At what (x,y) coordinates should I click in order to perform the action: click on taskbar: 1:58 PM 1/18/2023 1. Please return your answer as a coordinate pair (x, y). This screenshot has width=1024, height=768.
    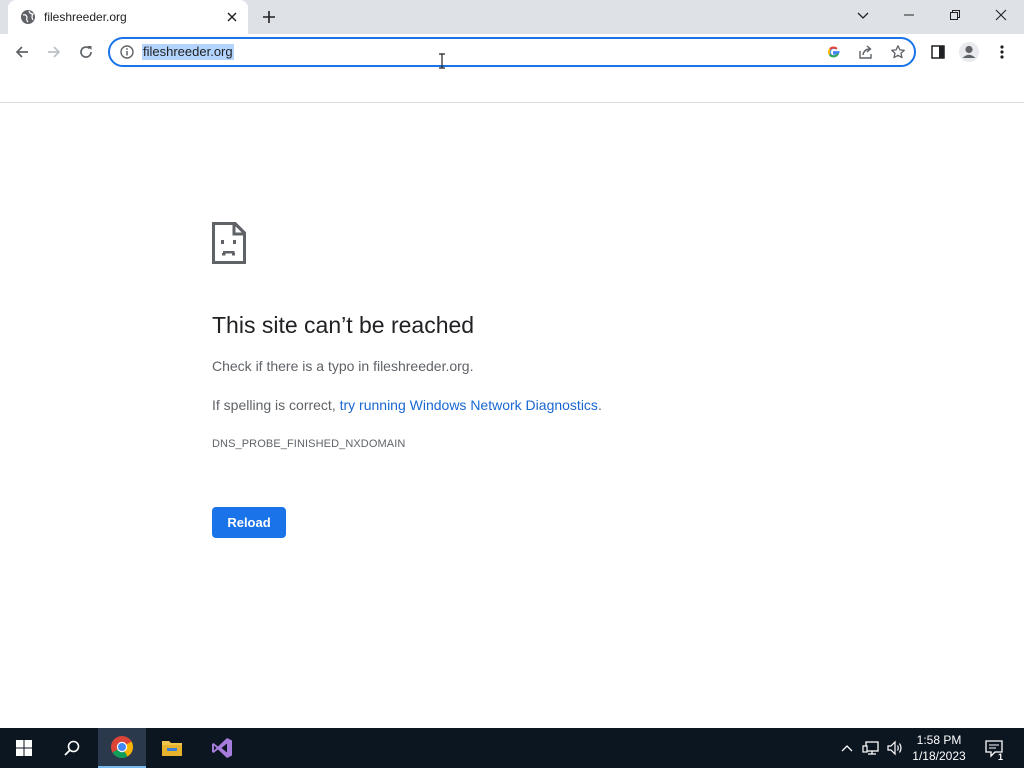
    Looking at the image, I should click on (512, 748).